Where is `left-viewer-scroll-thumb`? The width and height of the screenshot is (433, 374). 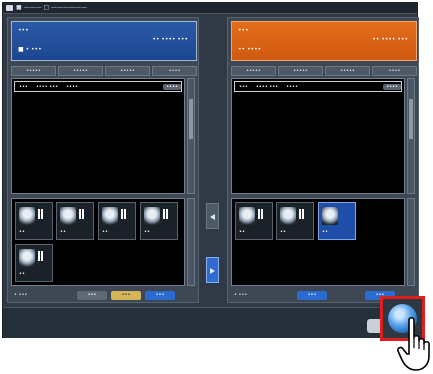
left-viewer-scroll-thumb is located at coordinates (191, 119).